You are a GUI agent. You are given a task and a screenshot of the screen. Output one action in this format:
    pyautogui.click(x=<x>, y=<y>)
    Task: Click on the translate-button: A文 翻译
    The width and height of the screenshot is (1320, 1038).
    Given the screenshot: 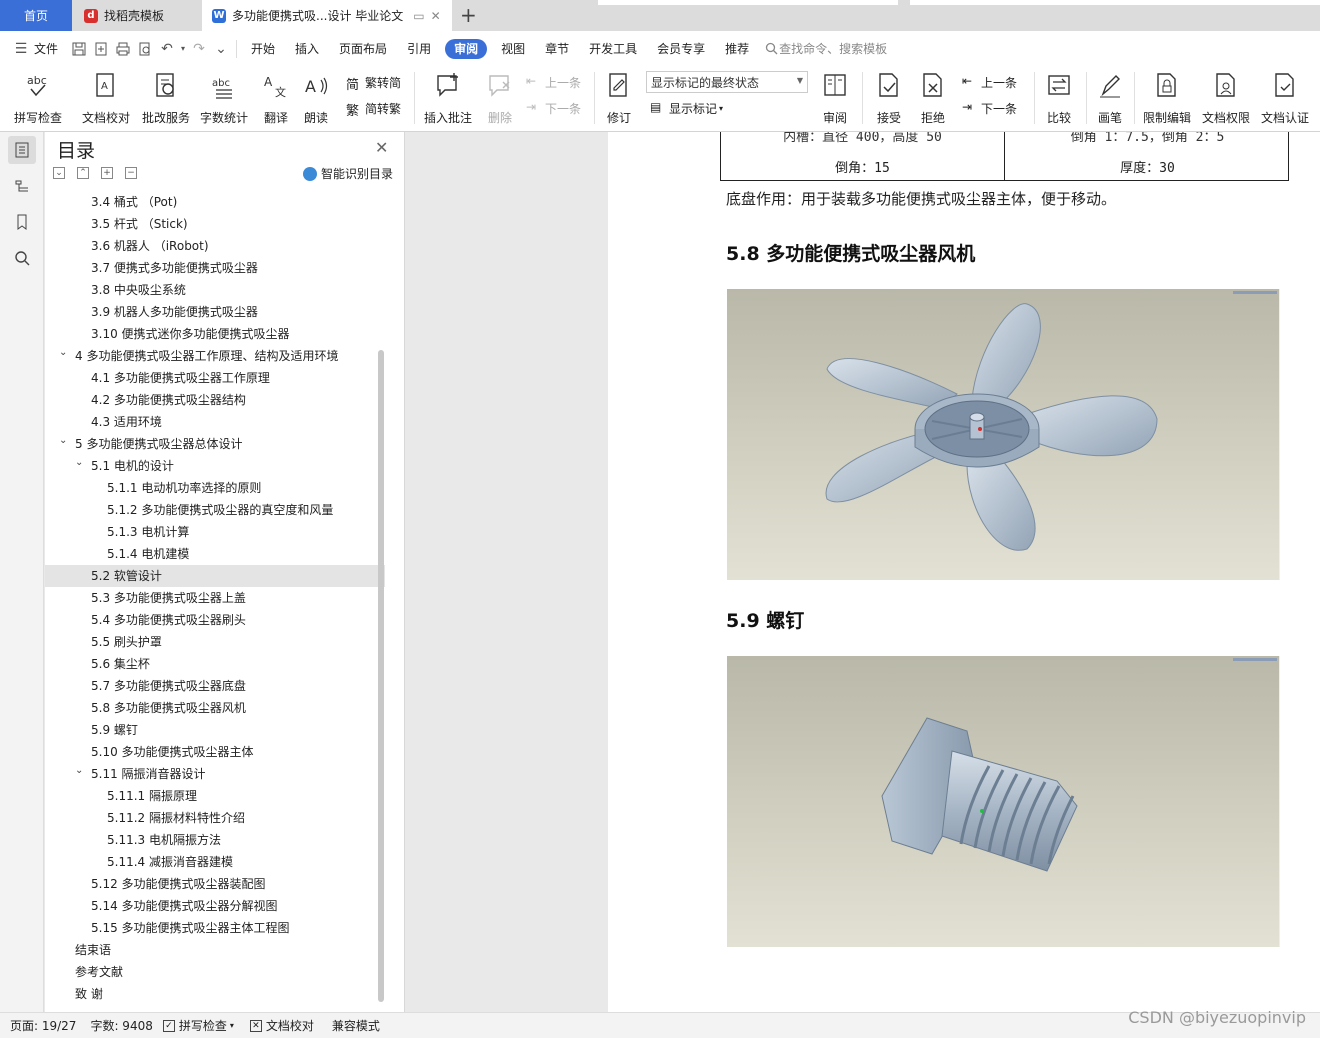 What is the action you would take?
    pyautogui.click(x=276, y=98)
    